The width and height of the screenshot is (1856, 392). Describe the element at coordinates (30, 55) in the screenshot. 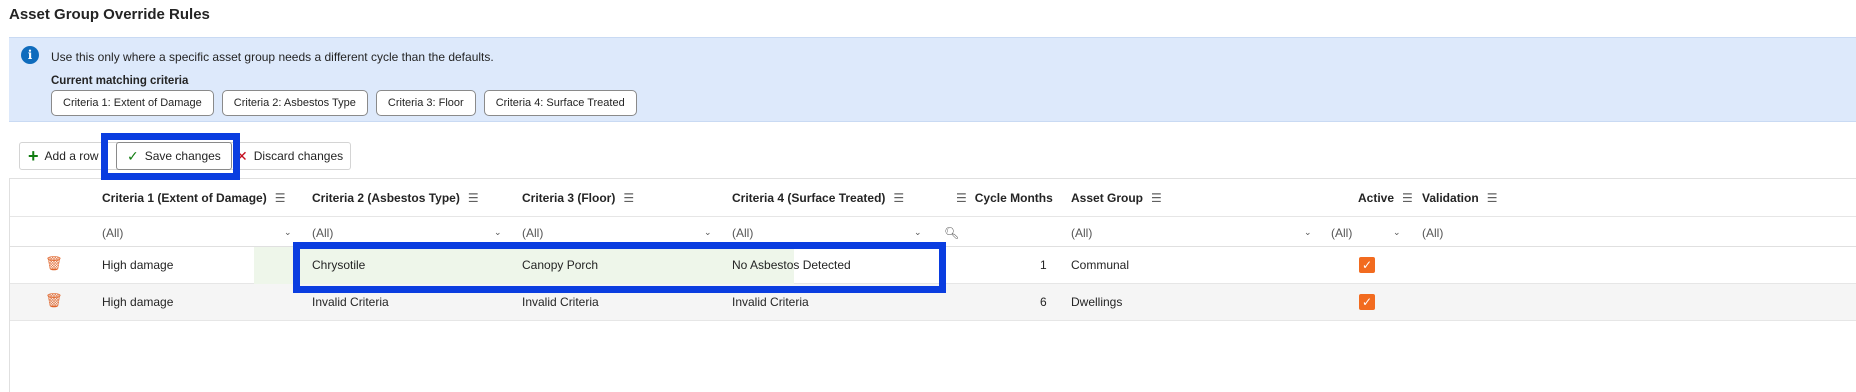

I see `info-icon: i` at that location.